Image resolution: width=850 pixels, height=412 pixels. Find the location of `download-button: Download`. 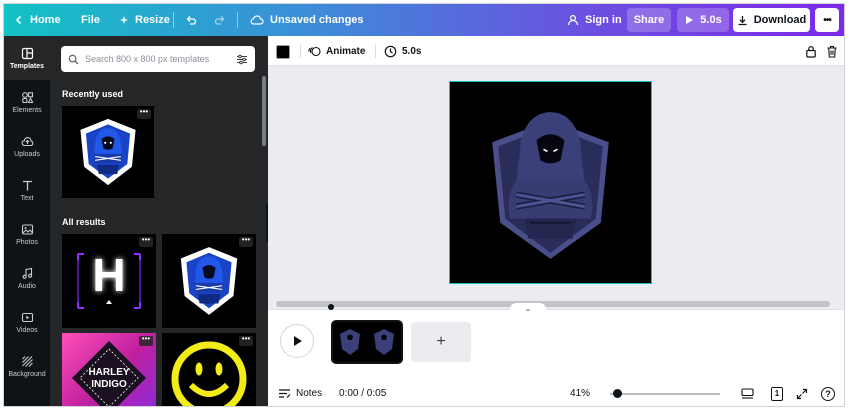

download-button: Download is located at coordinates (771, 20).